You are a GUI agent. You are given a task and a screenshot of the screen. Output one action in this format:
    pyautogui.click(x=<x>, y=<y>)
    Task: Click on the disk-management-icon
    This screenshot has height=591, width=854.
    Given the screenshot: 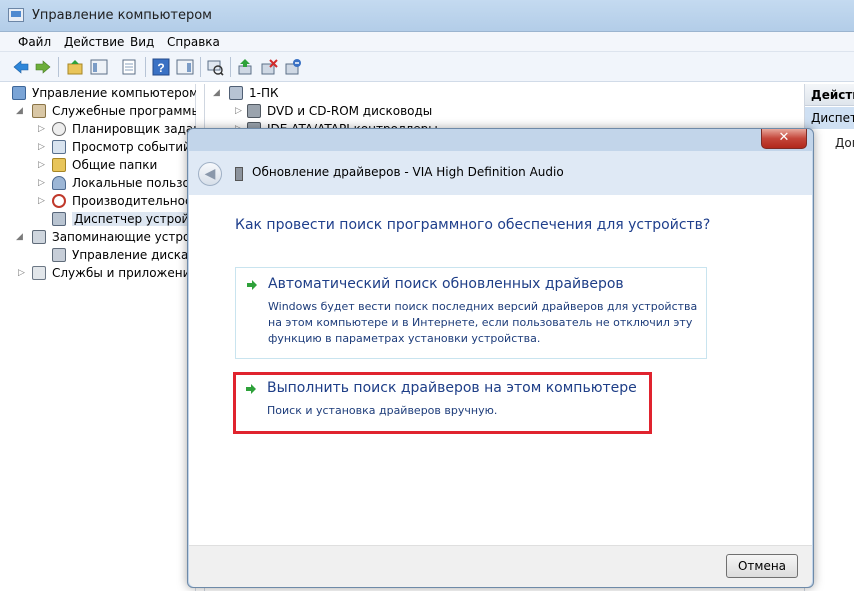 What is the action you would take?
    pyautogui.click(x=59, y=255)
    